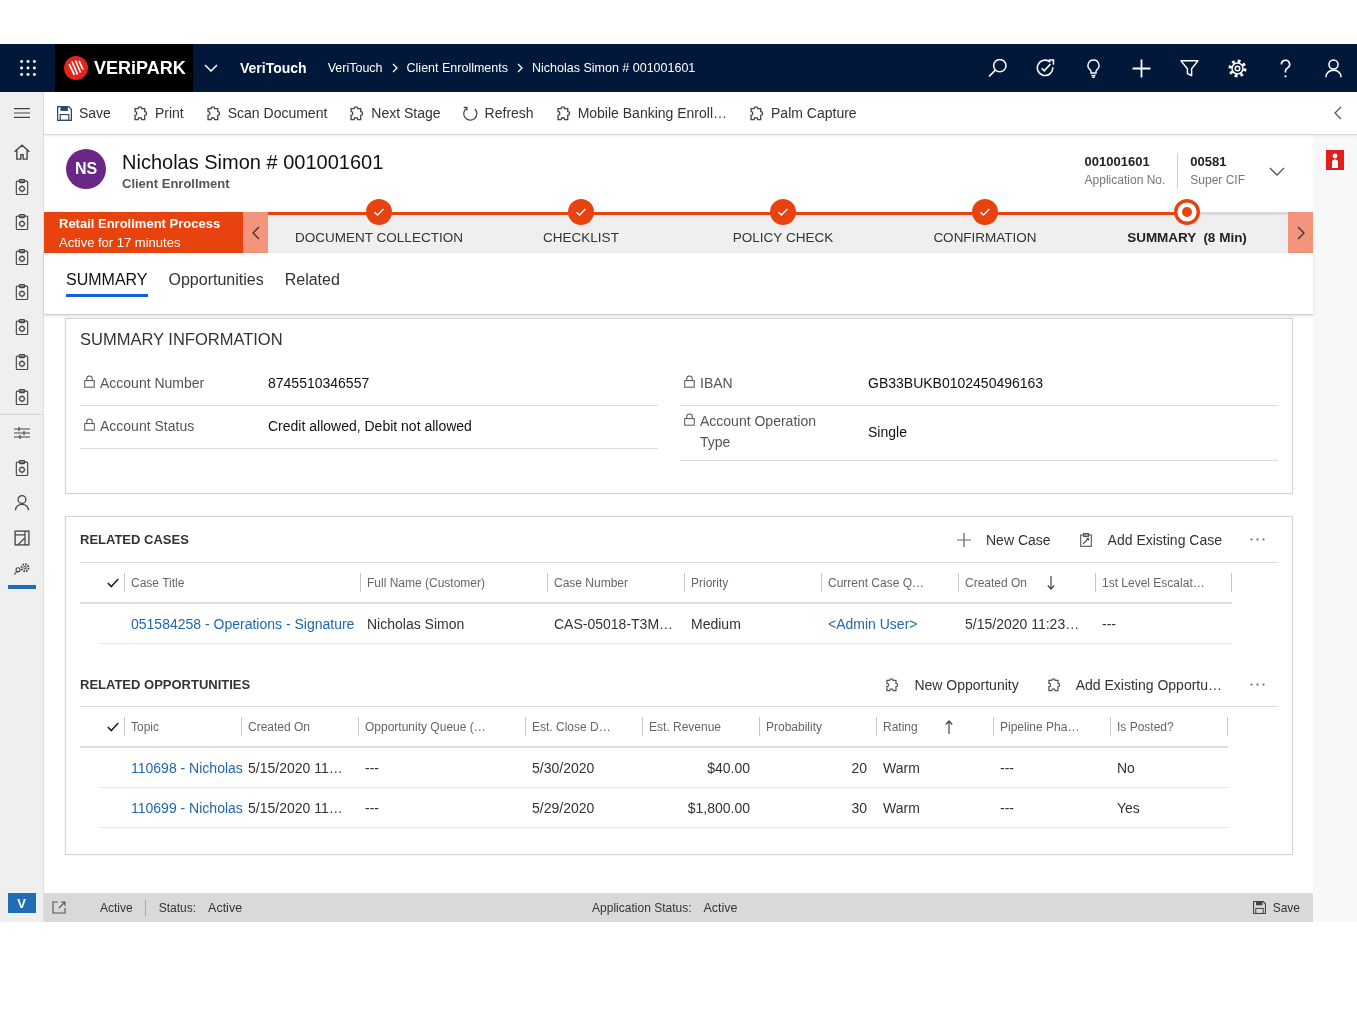 This screenshot has width=1357, height=1021. I want to click on column-header: Is Posted?, so click(1169, 726).